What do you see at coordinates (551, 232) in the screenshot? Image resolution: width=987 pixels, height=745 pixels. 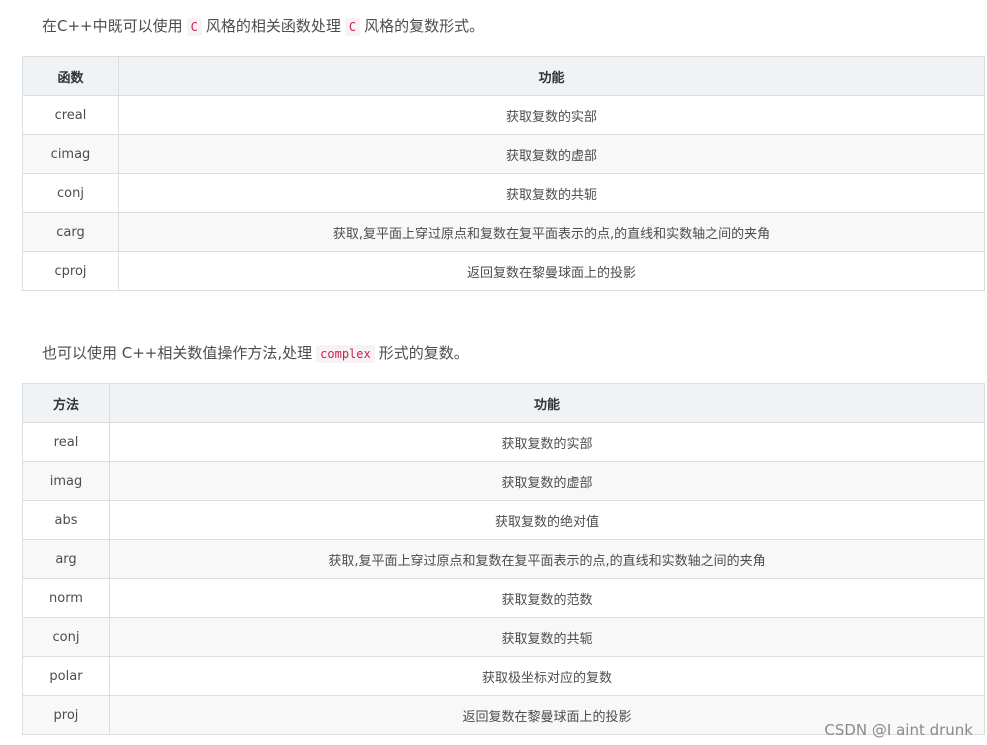 I see `function-description-cell: 获取,复平面上穿过原点和复数在复平面表示的点,的直线和实数轴之间的夹角` at bounding box center [551, 232].